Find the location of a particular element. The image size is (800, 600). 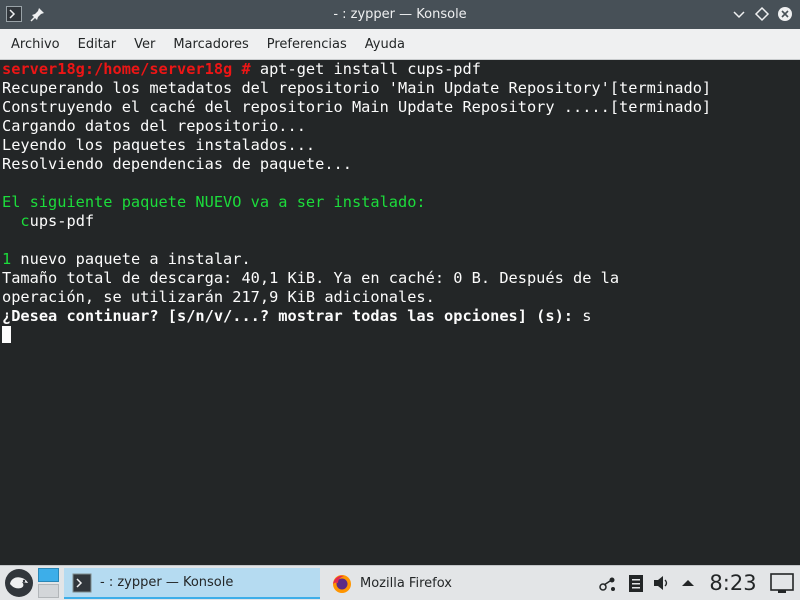

firefox-icon is located at coordinates (342, 584).